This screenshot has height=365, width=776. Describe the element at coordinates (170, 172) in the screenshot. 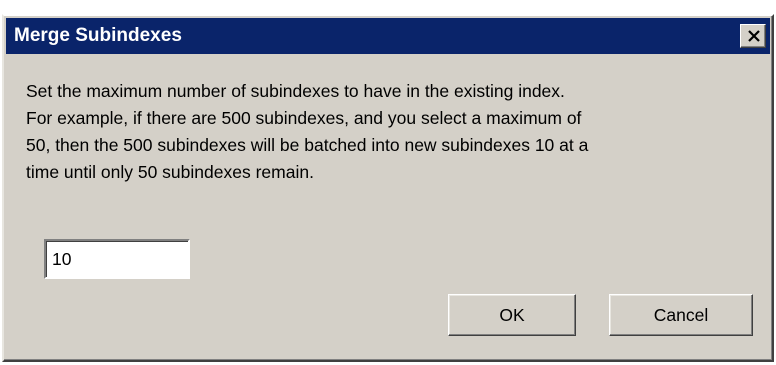

I see `message-line: time until only 50 subindexes remain.` at that location.